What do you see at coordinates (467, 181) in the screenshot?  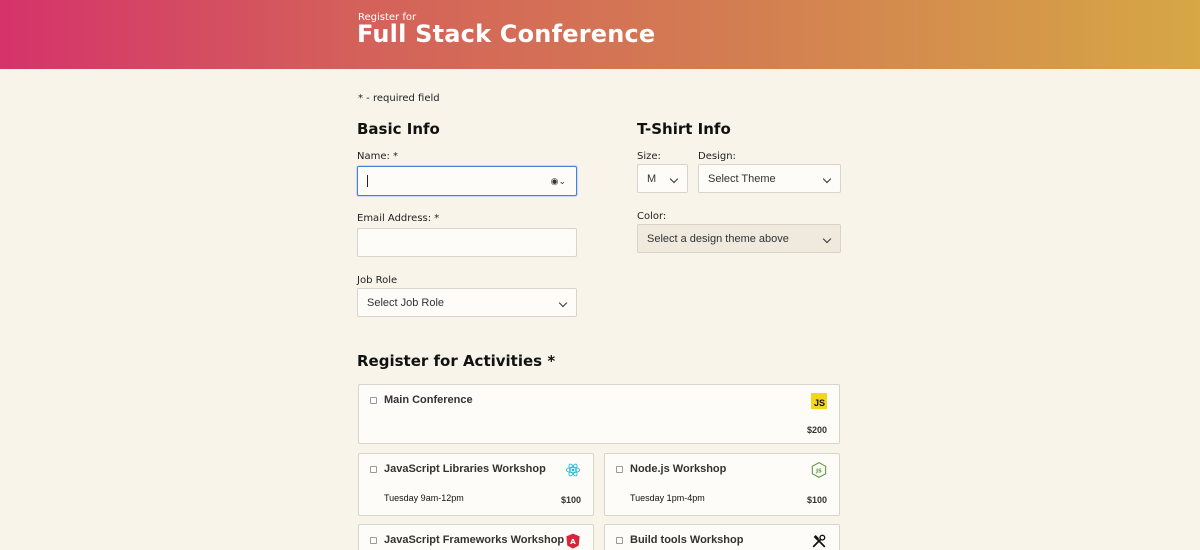 I see `name-field: ◉⌄` at bounding box center [467, 181].